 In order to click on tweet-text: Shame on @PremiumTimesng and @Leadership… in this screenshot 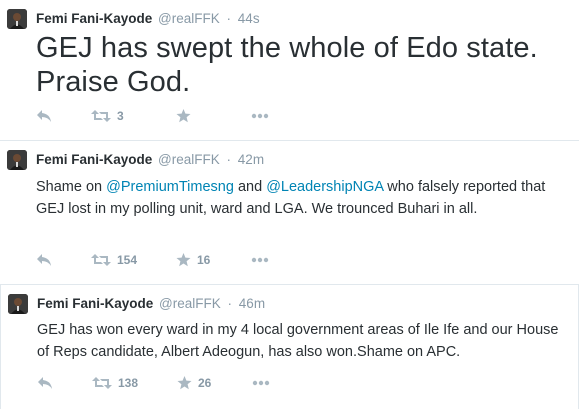, I will do `click(299, 198)`.